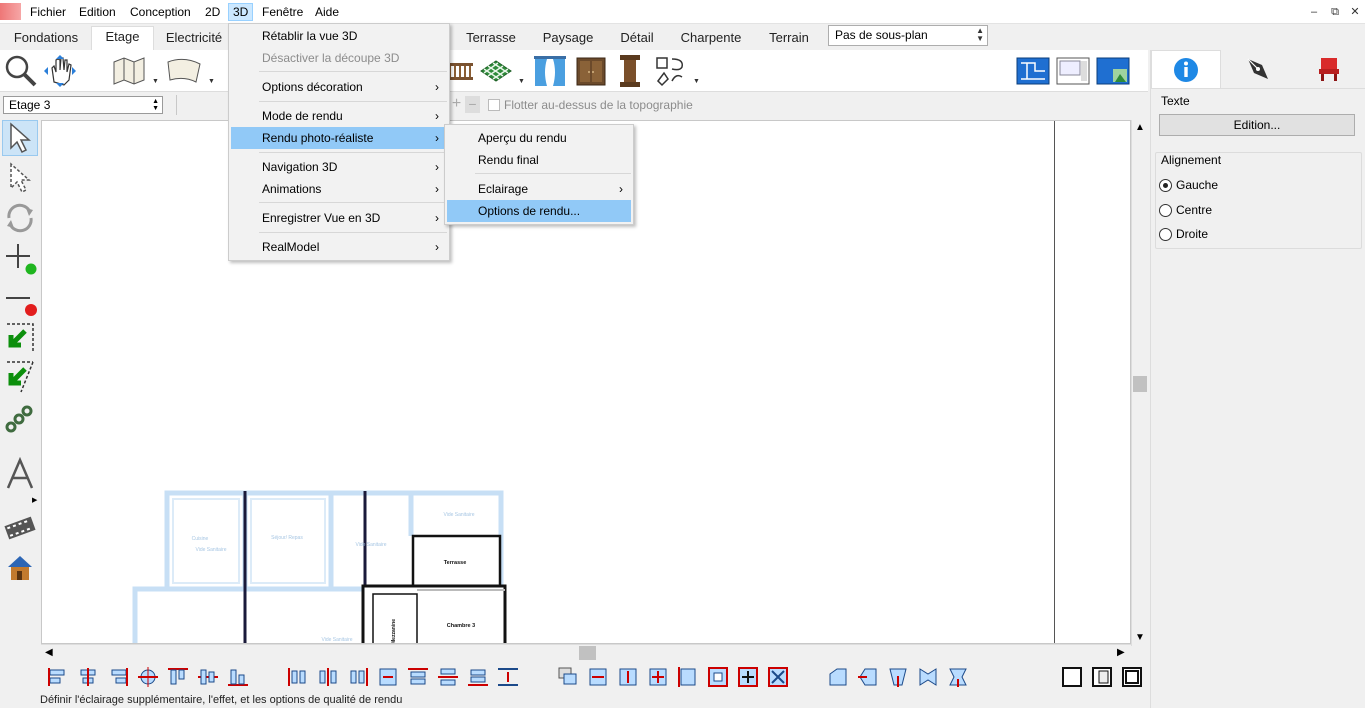  Describe the element at coordinates (539, 189) in the screenshot. I see `menu-item-eclairage: Eclairage ›` at that location.